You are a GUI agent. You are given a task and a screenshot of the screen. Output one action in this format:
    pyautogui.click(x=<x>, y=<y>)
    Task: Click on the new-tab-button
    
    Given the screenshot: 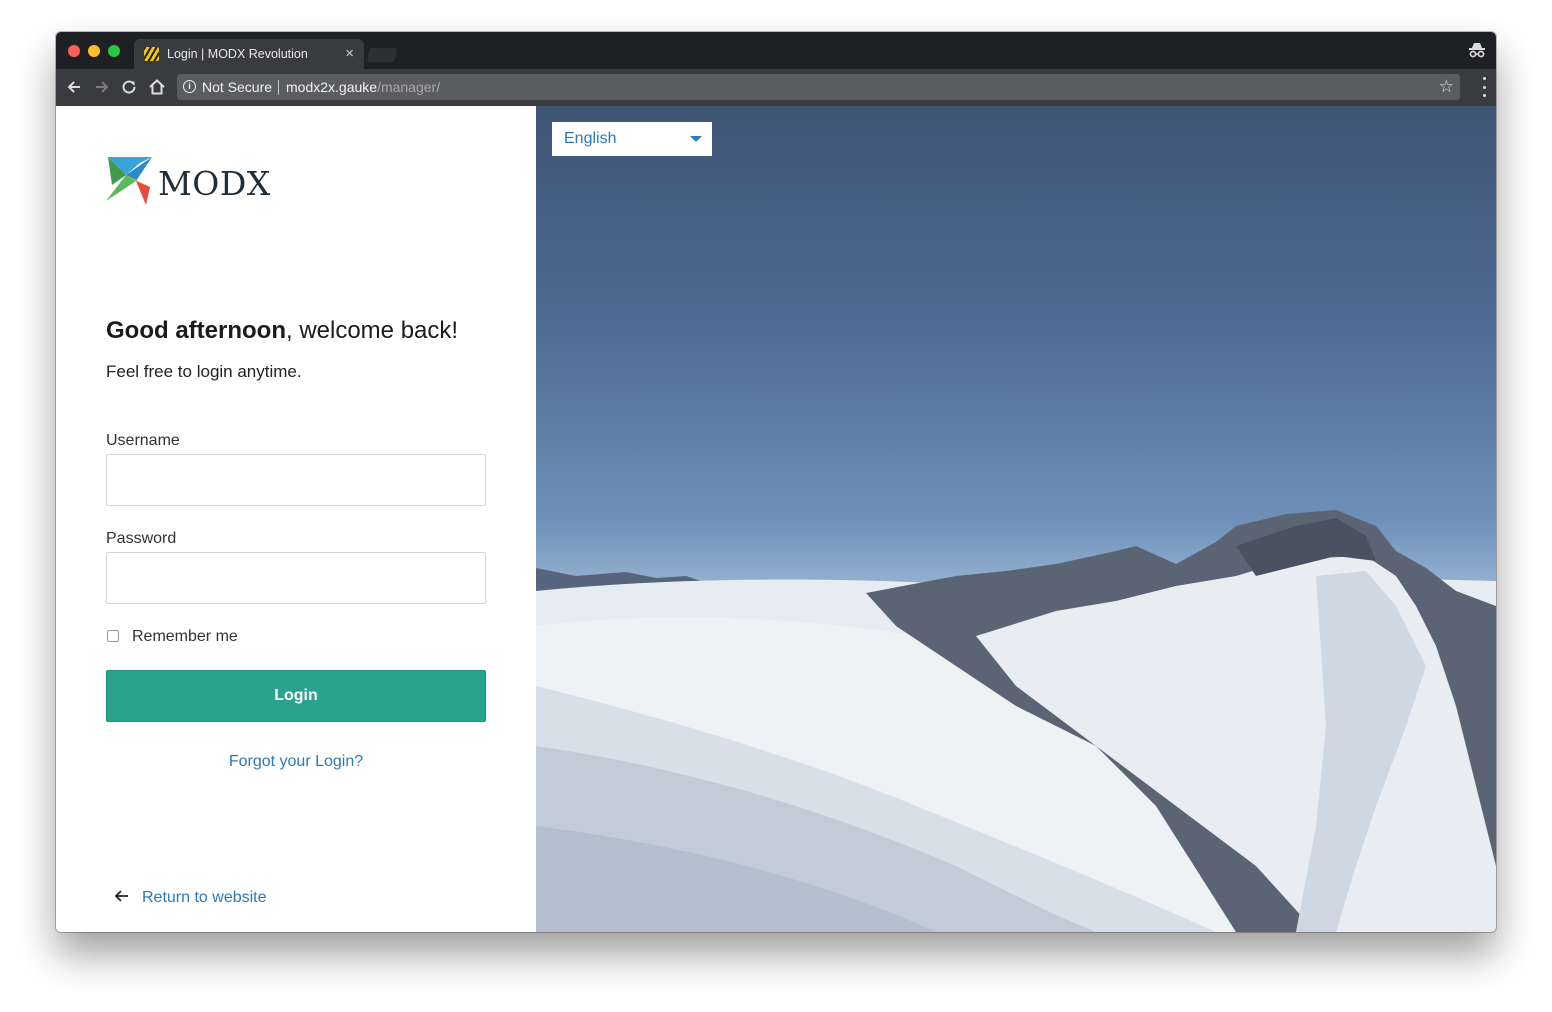 What is the action you would take?
    pyautogui.click(x=382, y=55)
    